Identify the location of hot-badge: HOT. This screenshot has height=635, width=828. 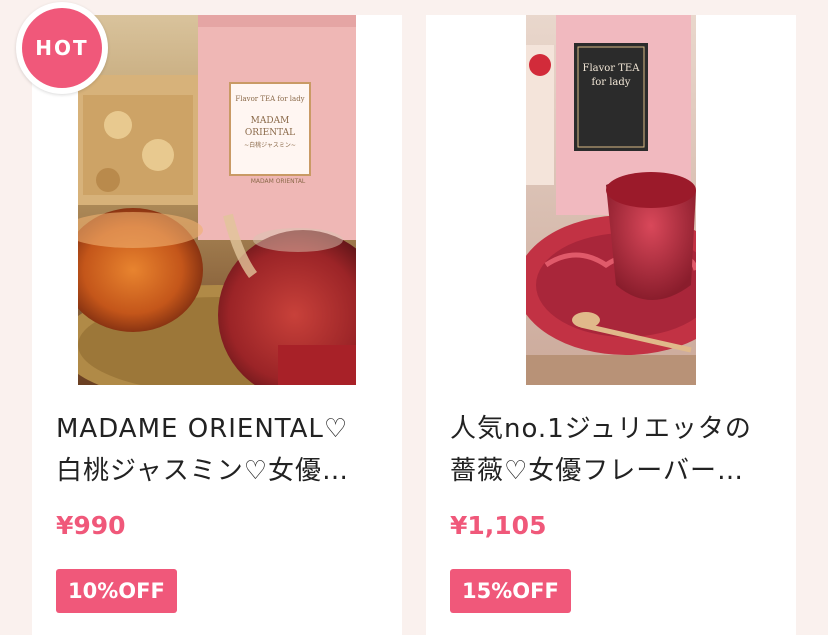
(62, 48).